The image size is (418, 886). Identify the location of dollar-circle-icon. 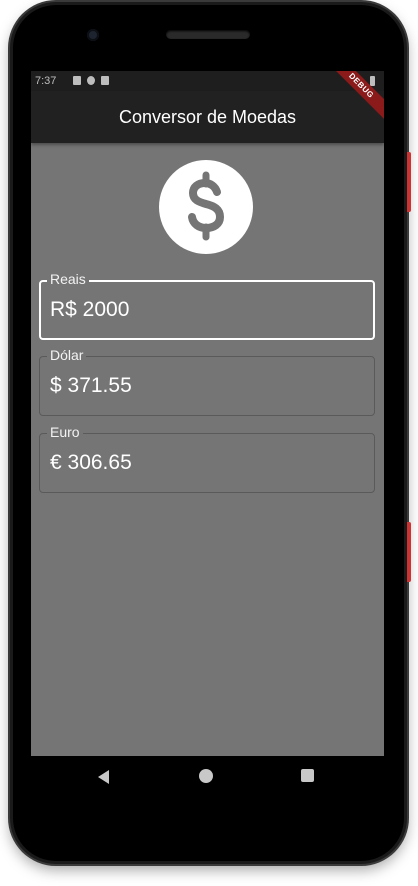
(206, 207).